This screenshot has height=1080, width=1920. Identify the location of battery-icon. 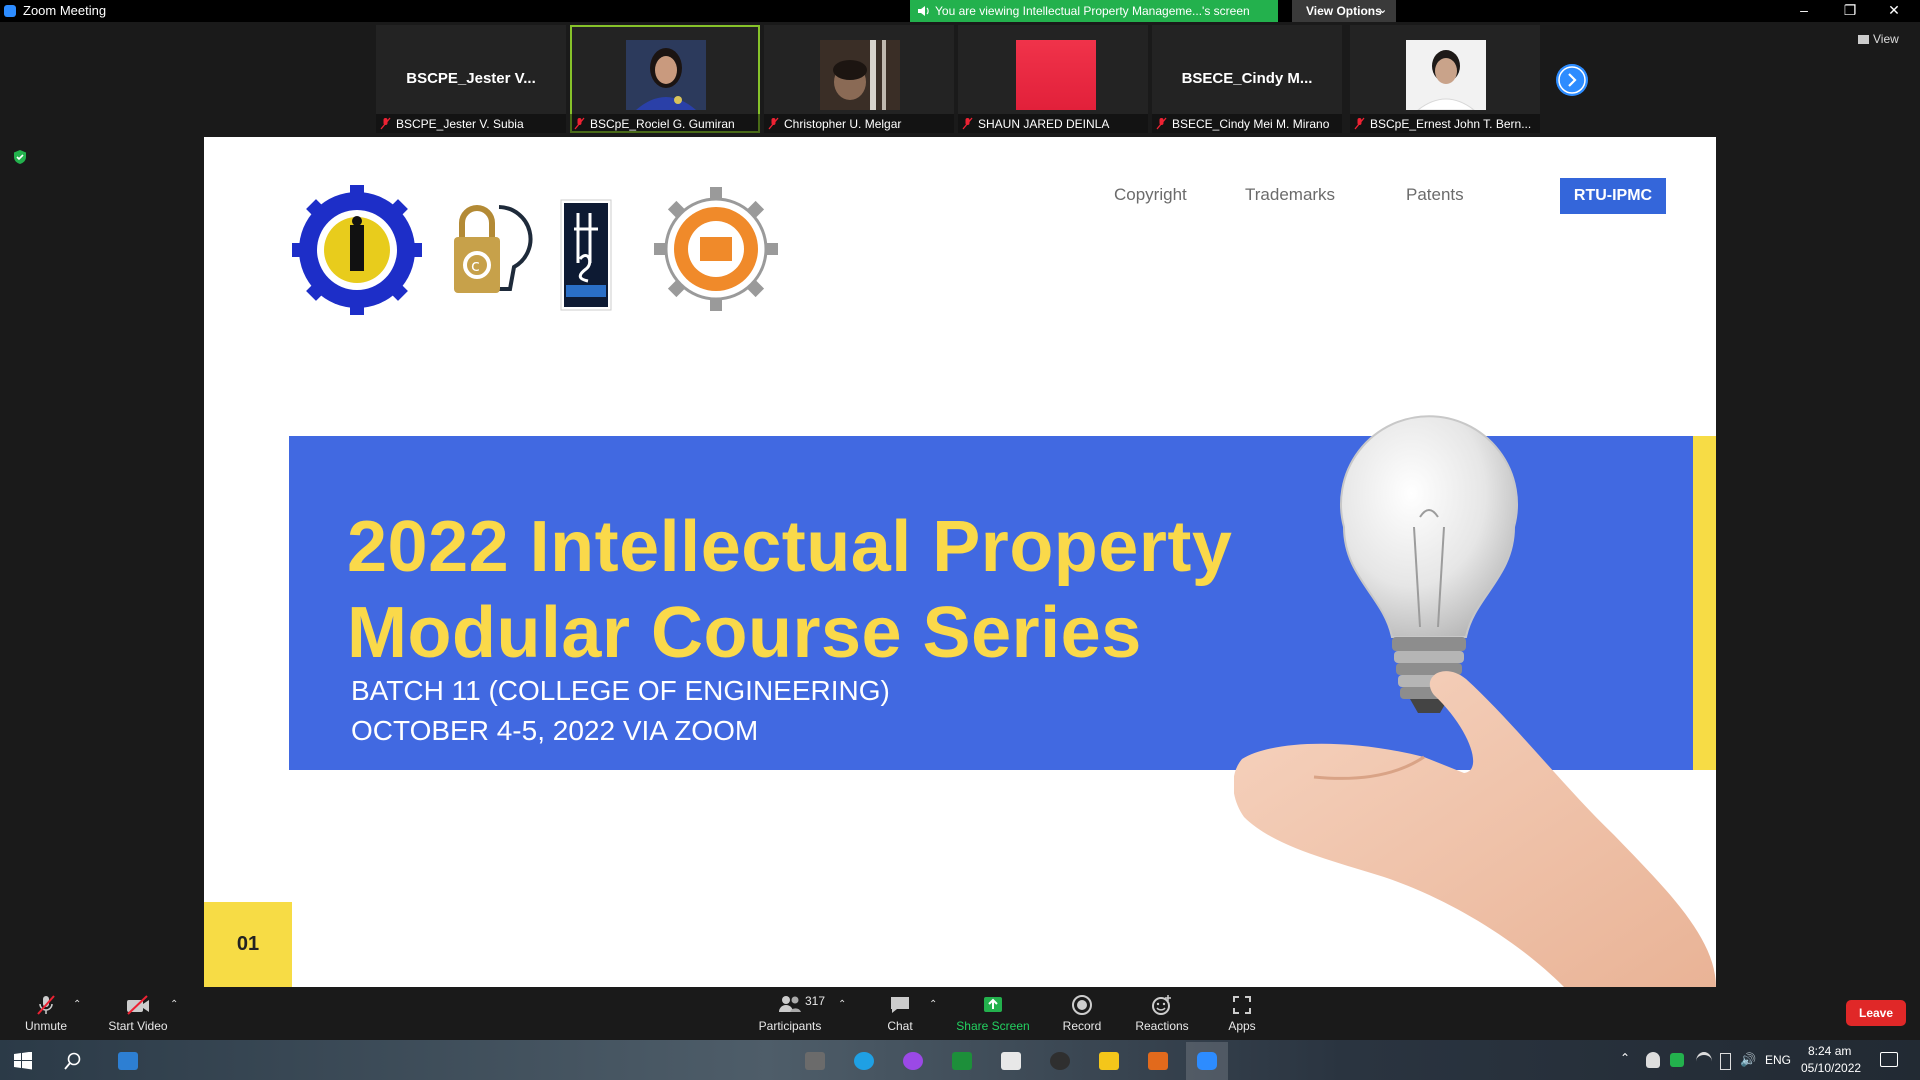
(1725, 1061).